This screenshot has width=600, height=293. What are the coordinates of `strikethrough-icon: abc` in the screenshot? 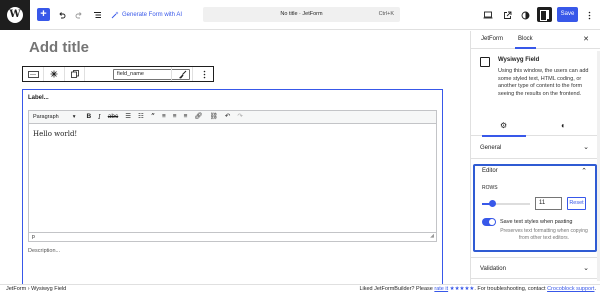 It's located at (113, 117).